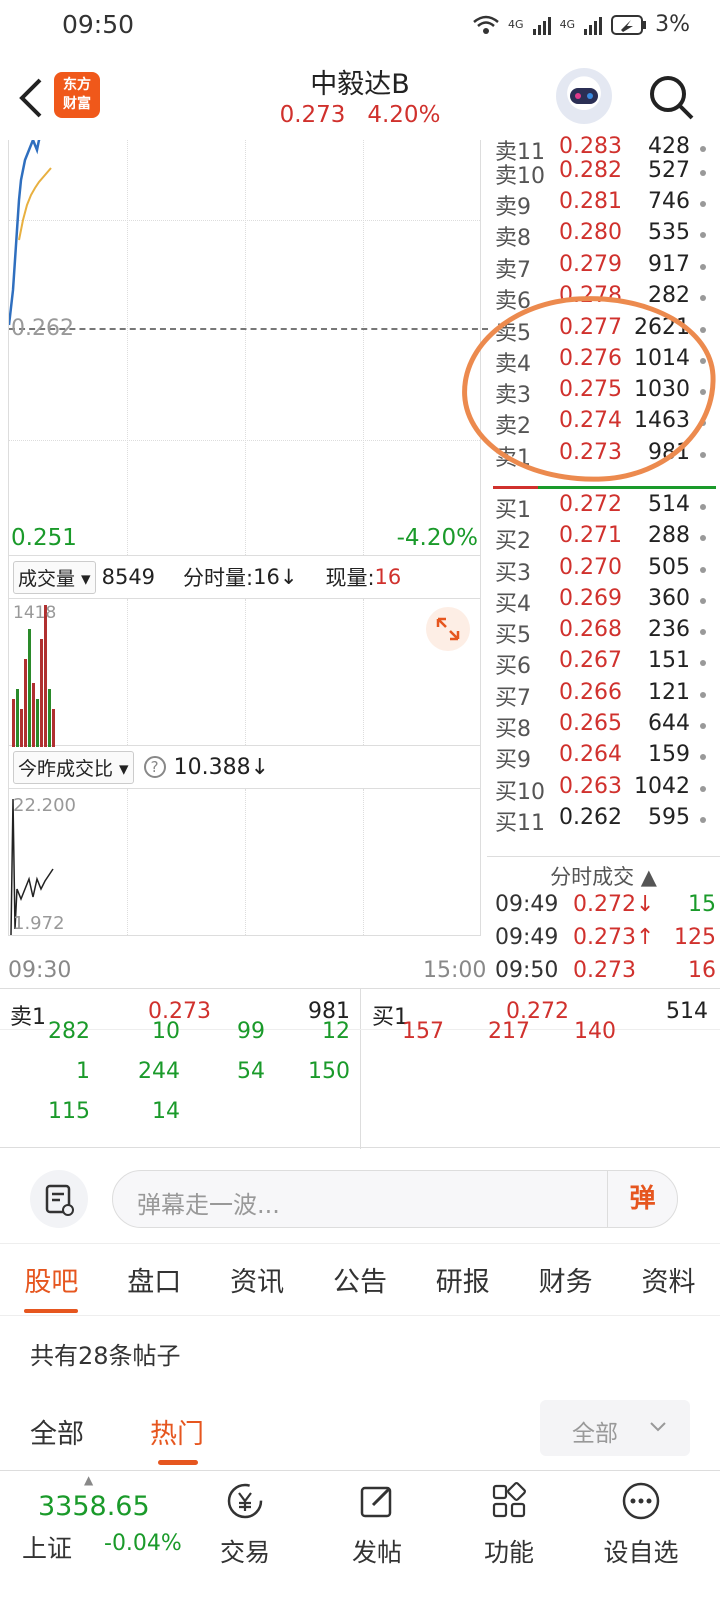 The image size is (720, 1600). I want to click on post-count: 共有28条帖子, so click(105, 1356).